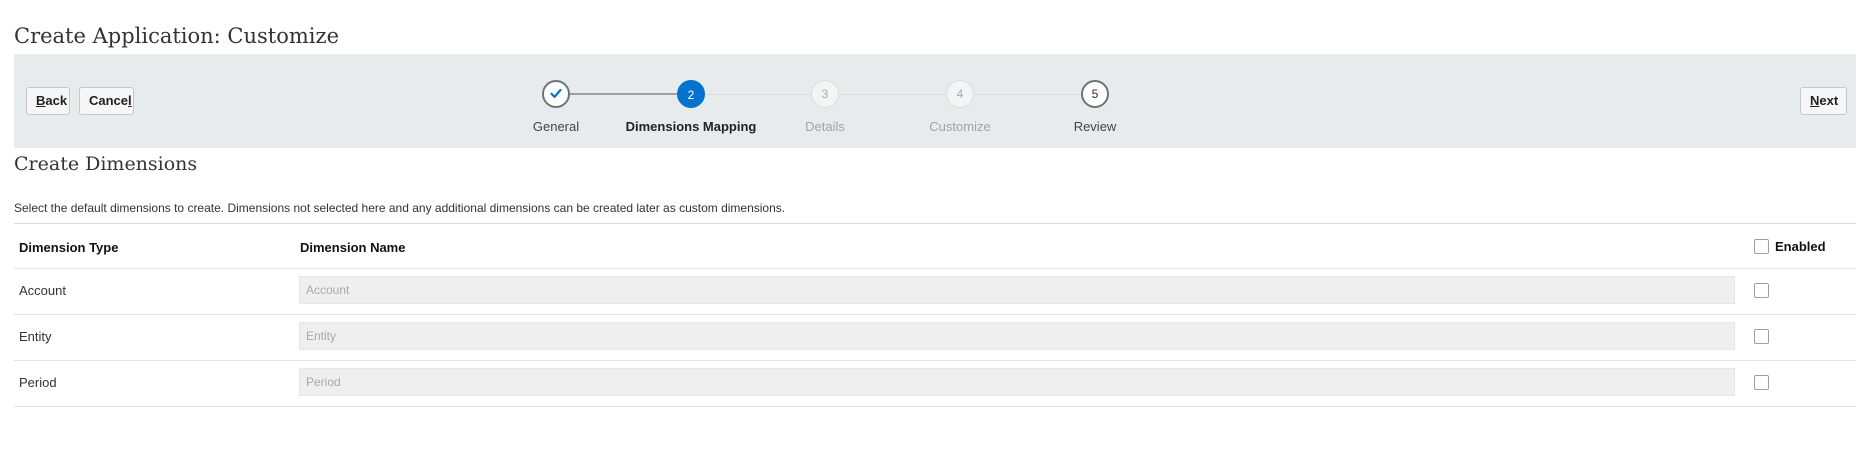 The image size is (1862, 452). I want to click on train-stop-review: 5, so click(1095, 94).